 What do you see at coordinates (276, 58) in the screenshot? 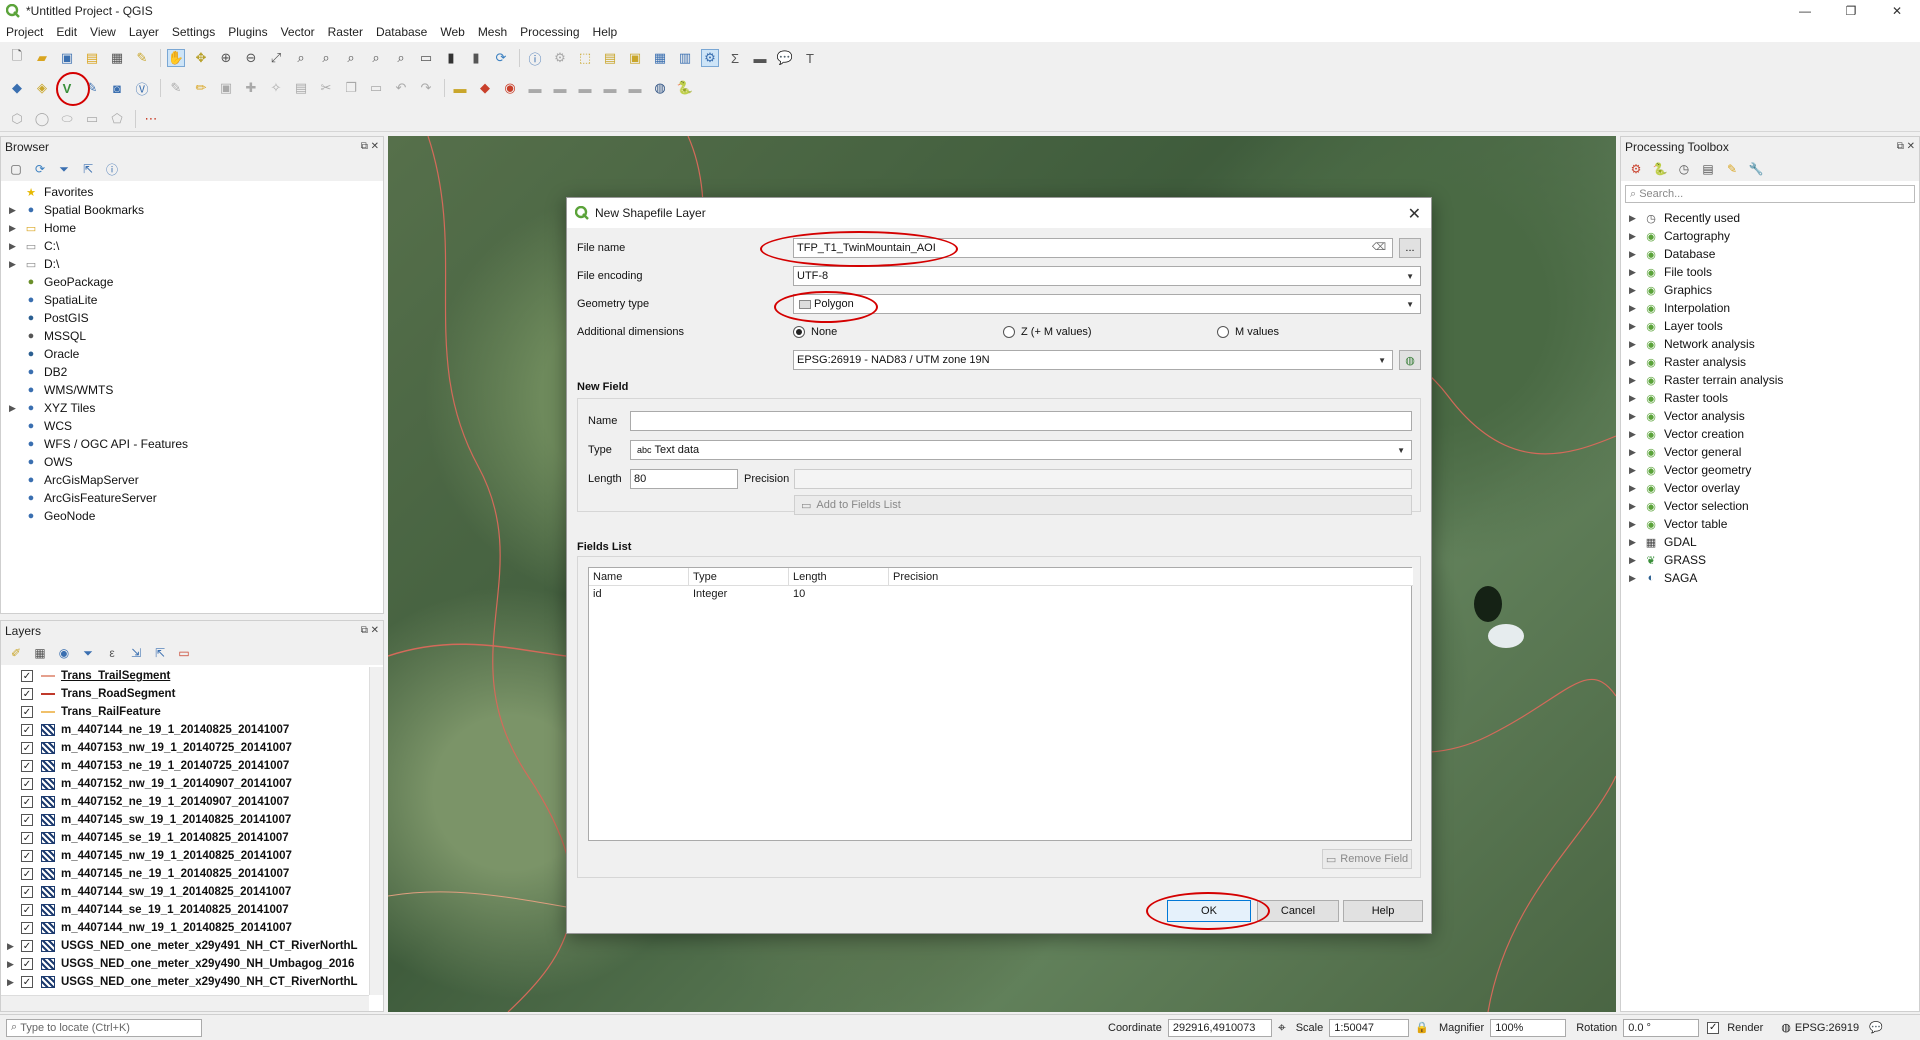
I see `zoom-full-icon: ⤢` at bounding box center [276, 58].